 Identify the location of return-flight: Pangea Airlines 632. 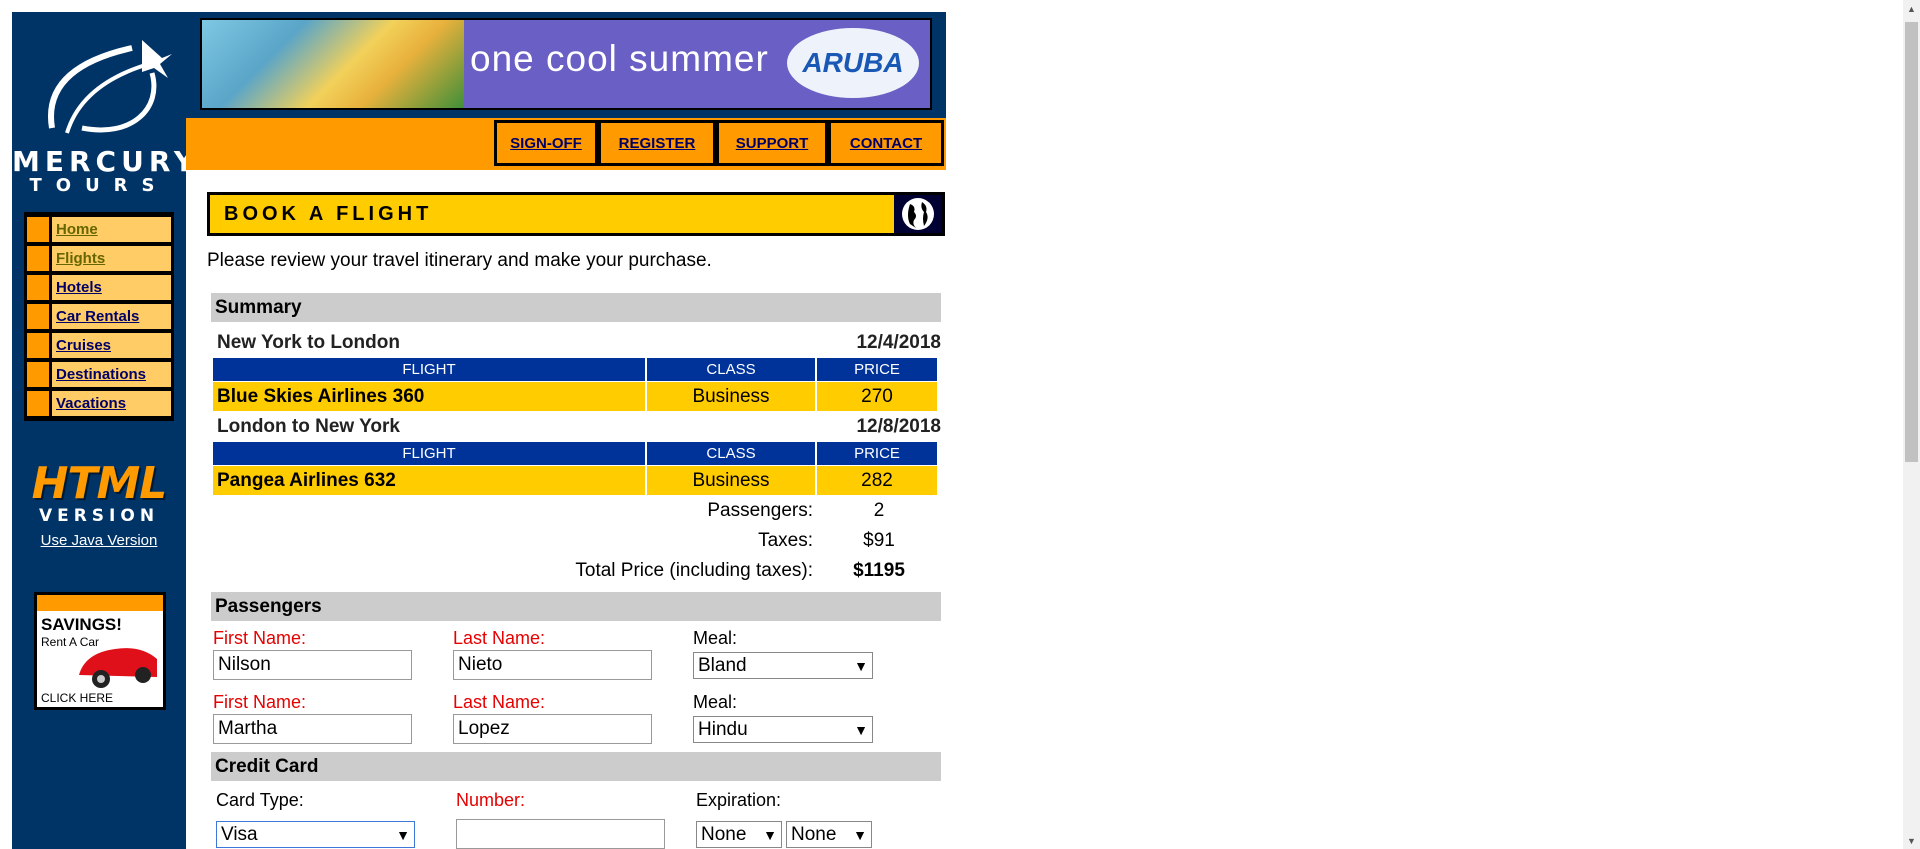
(429, 480).